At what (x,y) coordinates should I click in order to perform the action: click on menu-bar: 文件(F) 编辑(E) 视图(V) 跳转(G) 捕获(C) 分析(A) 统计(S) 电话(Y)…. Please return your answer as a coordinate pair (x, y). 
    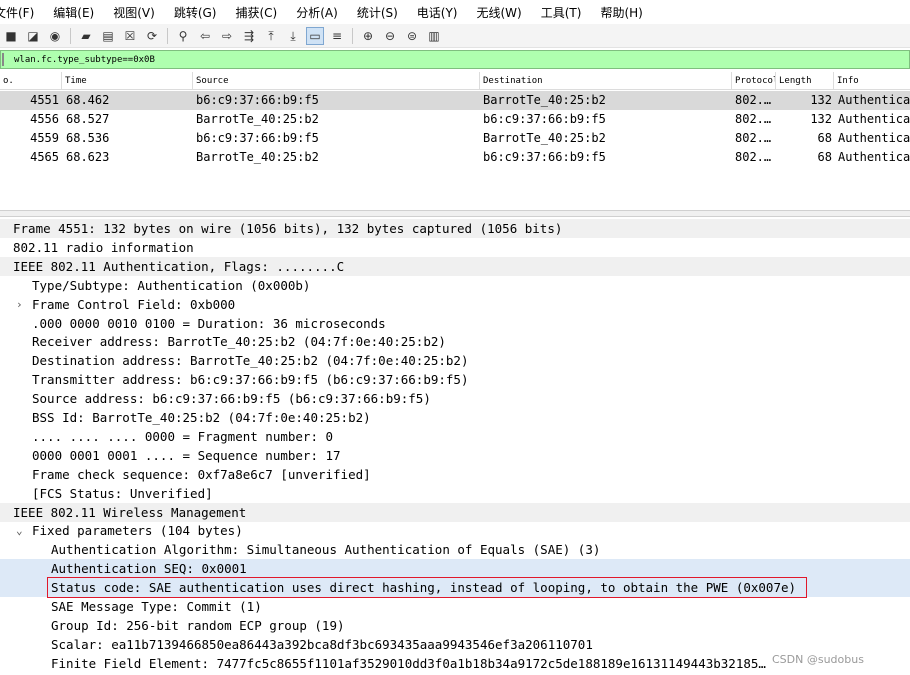
    Looking at the image, I should click on (455, 12).